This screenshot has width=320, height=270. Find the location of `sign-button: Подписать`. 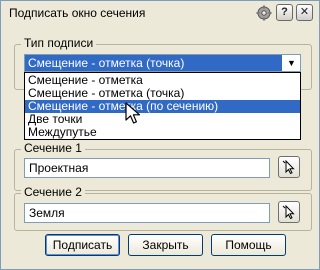

sign-button: Подписать is located at coordinates (82, 245).